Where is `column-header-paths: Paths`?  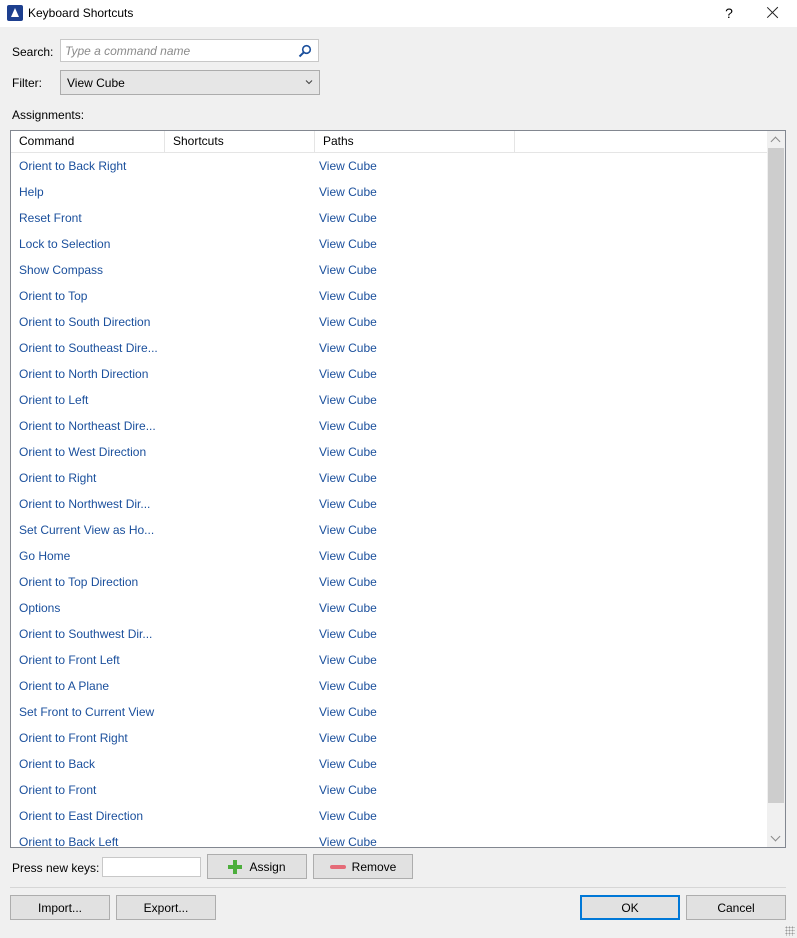
column-header-paths: Paths is located at coordinates (415, 141).